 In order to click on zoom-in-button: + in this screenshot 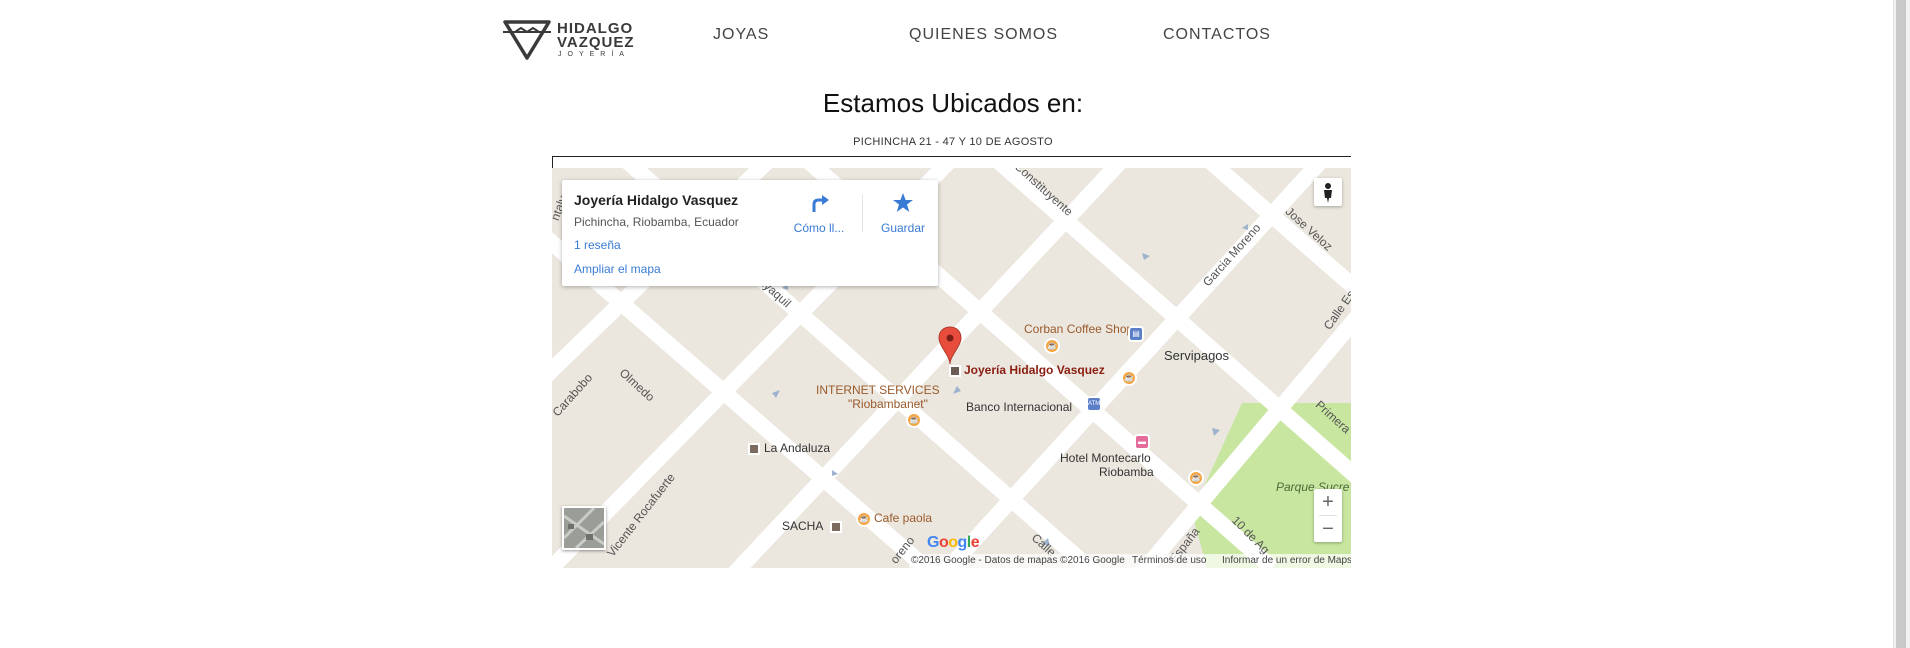, I will do `click(1328, 502)`.